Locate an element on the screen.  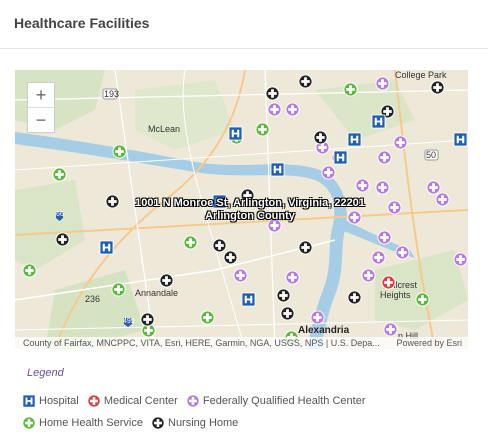
legend-label: Federally Qualified Health Center is located at coordinates (284, 401).